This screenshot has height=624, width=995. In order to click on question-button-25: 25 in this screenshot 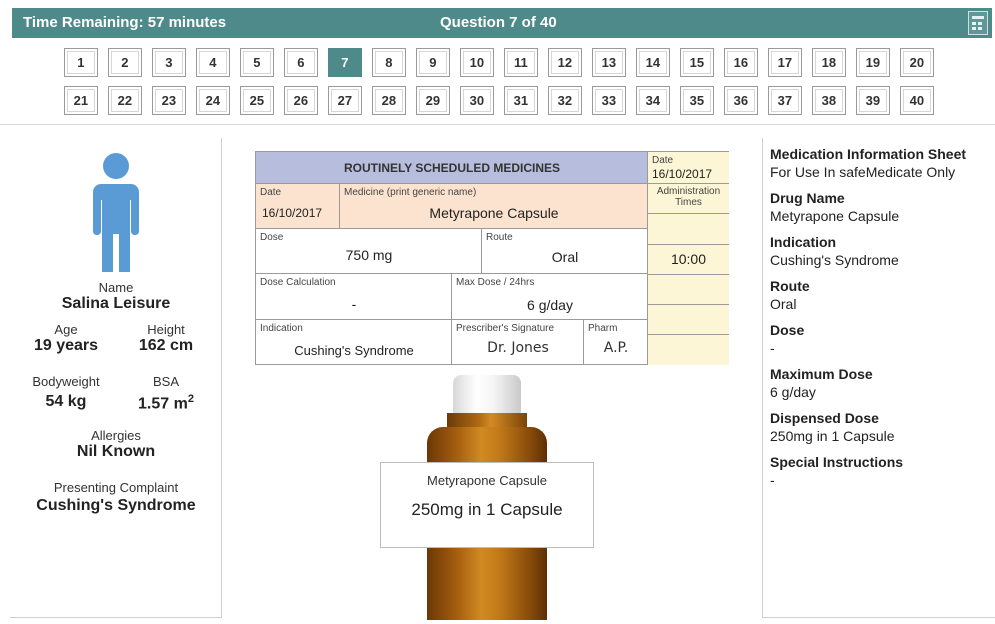, I will do `click(257, 100)`.